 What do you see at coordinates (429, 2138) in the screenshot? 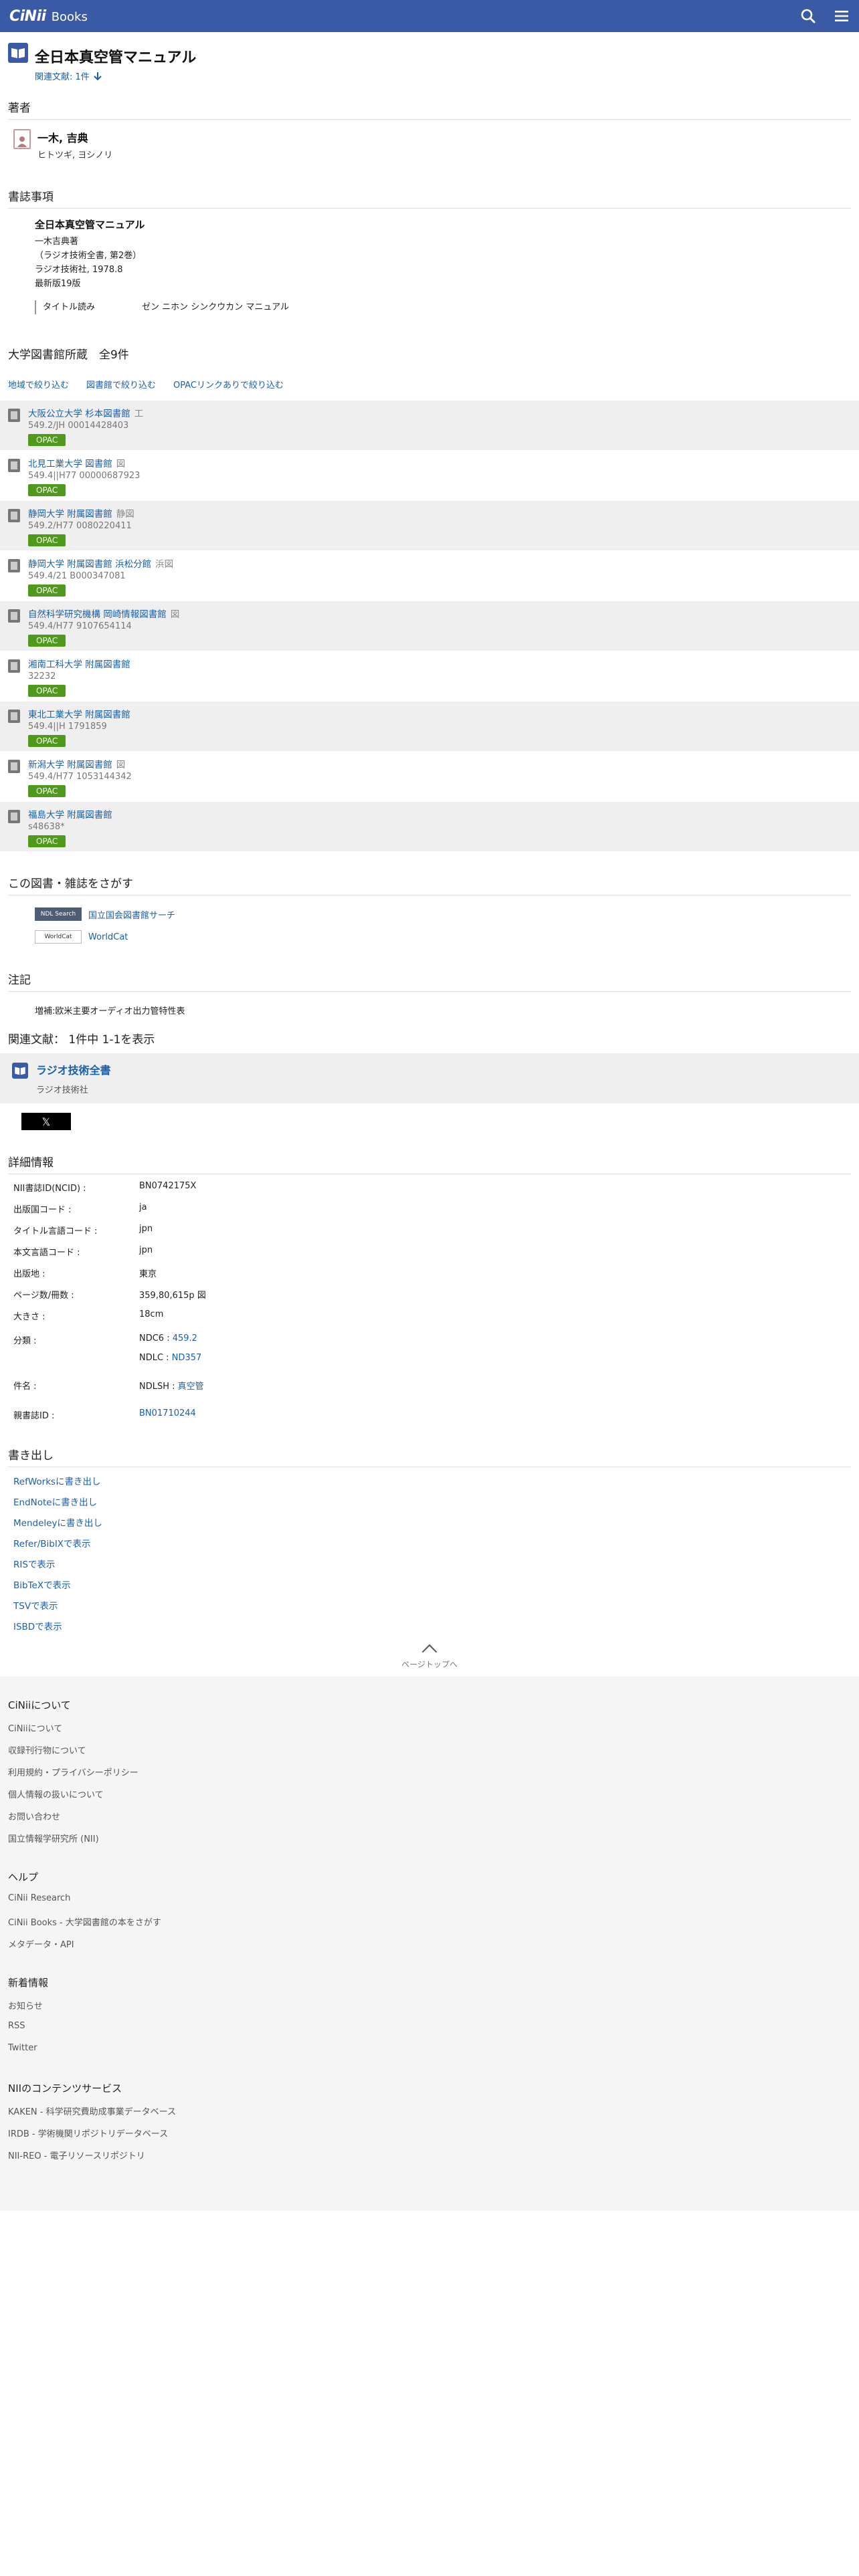
I see `footer-link: IRDB - 学術機関リポジトリデータベース` at bounding box center [429, 2138].